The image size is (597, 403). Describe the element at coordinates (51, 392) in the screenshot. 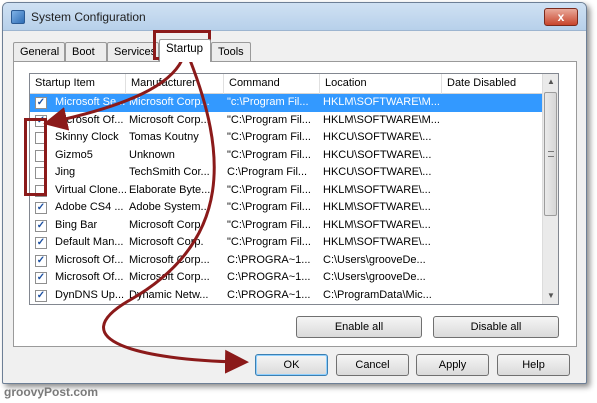

I see `watermark: groovyPost.com` at that location.